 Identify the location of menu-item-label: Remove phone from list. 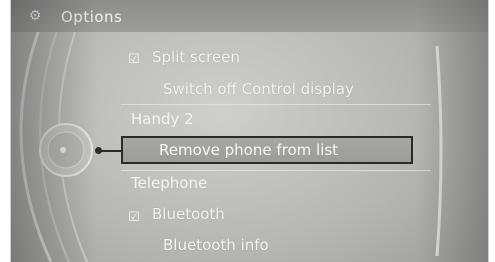
(249, 150).